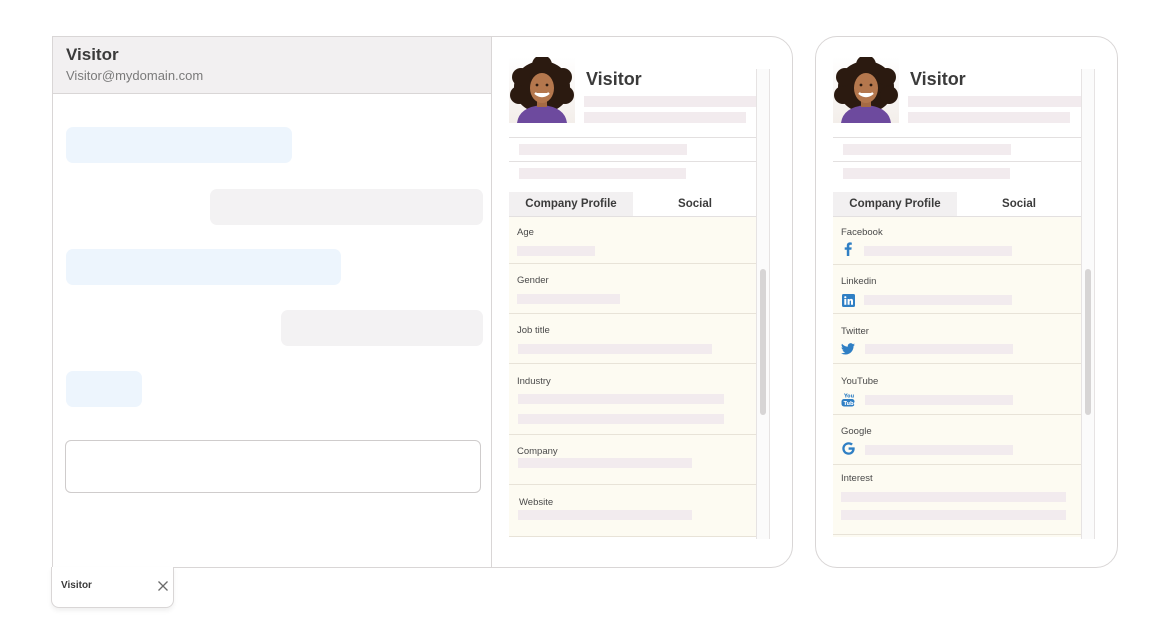 The height and width of the screenshot is (637, 1166). I want to click on field-gender: Gender, so click(633, 289).